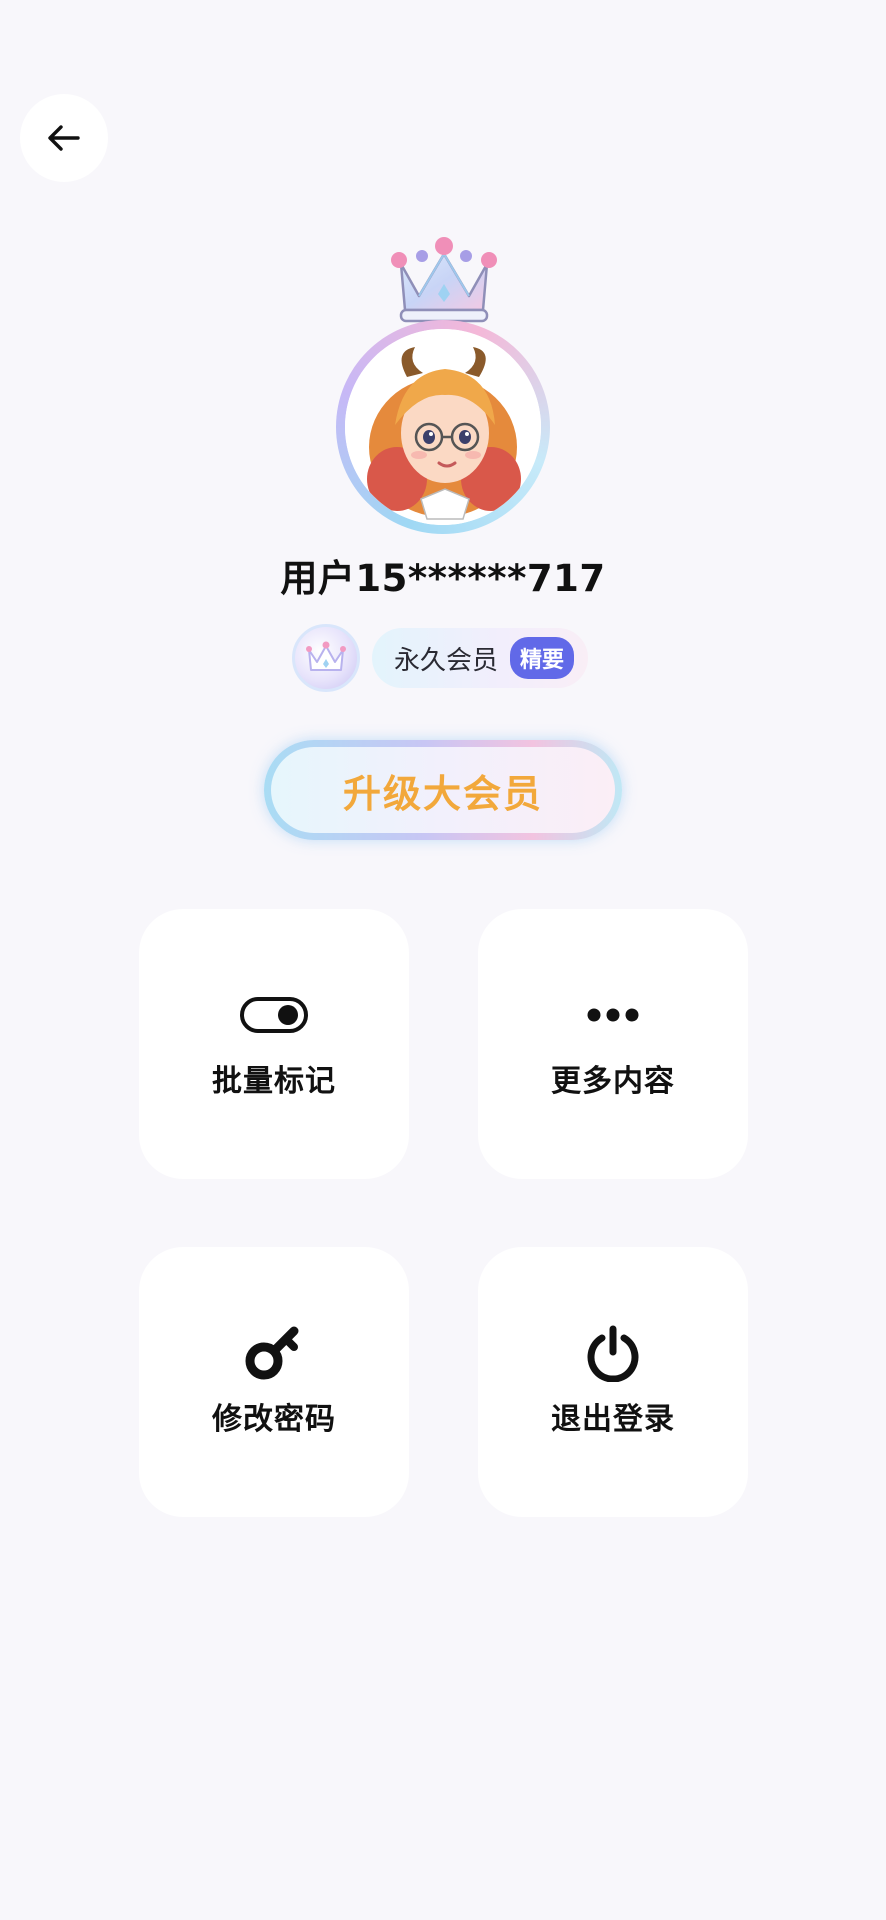 Image resolution: width=886 pixels, height=1920 pixels. I want to click on avatar-image, so click(443, 427).